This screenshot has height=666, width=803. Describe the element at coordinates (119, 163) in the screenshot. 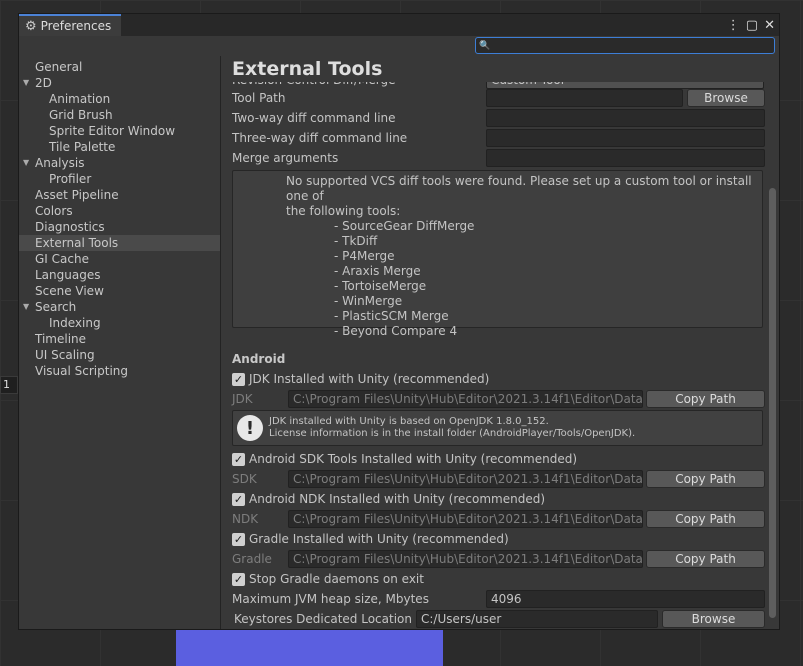

I see `sidebar-item-analysis: ▼ Analysis` at that location.